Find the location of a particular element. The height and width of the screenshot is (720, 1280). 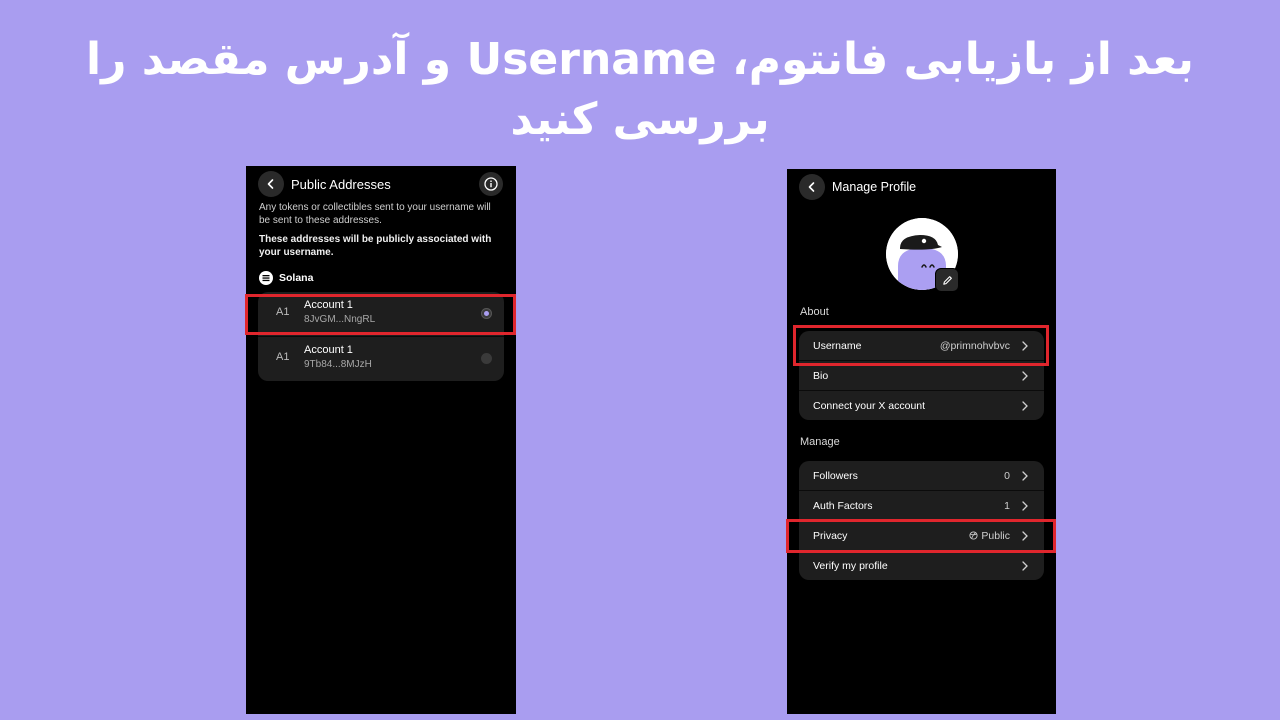

edit-pencil-icon is located at coordinates (947, 280).